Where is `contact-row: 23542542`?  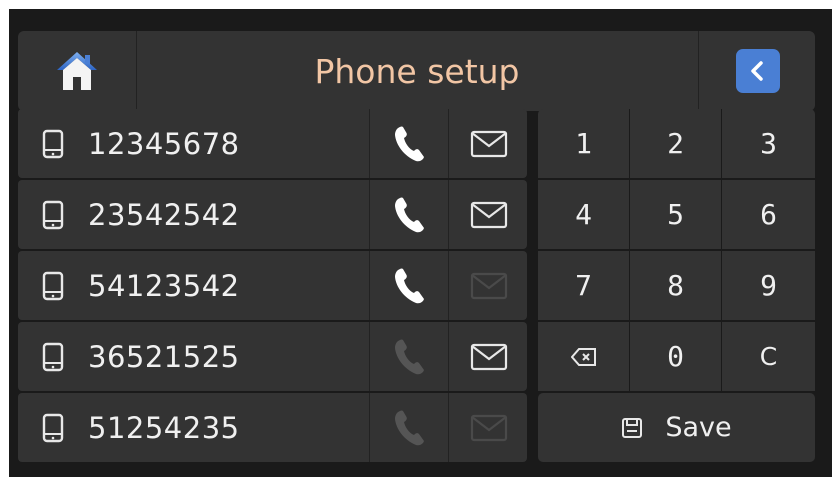 contact-row: 23542542 is located at coordinates (272, 214).